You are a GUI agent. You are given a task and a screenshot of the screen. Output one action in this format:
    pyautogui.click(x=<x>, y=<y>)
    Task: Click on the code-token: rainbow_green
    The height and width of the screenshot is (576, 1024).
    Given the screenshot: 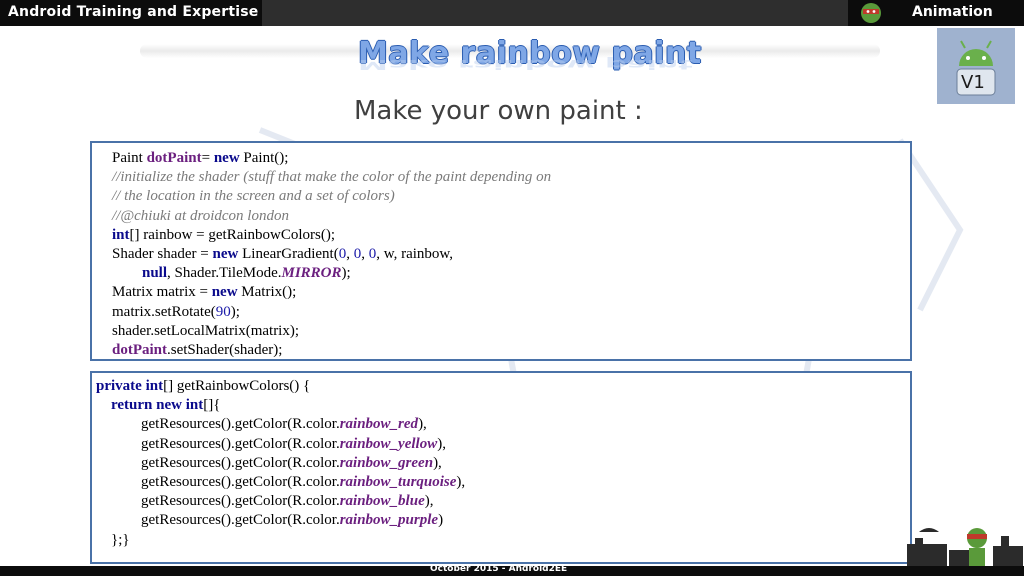 What is the action you would take?
    pyautogui.click(x=386, y=462)
    